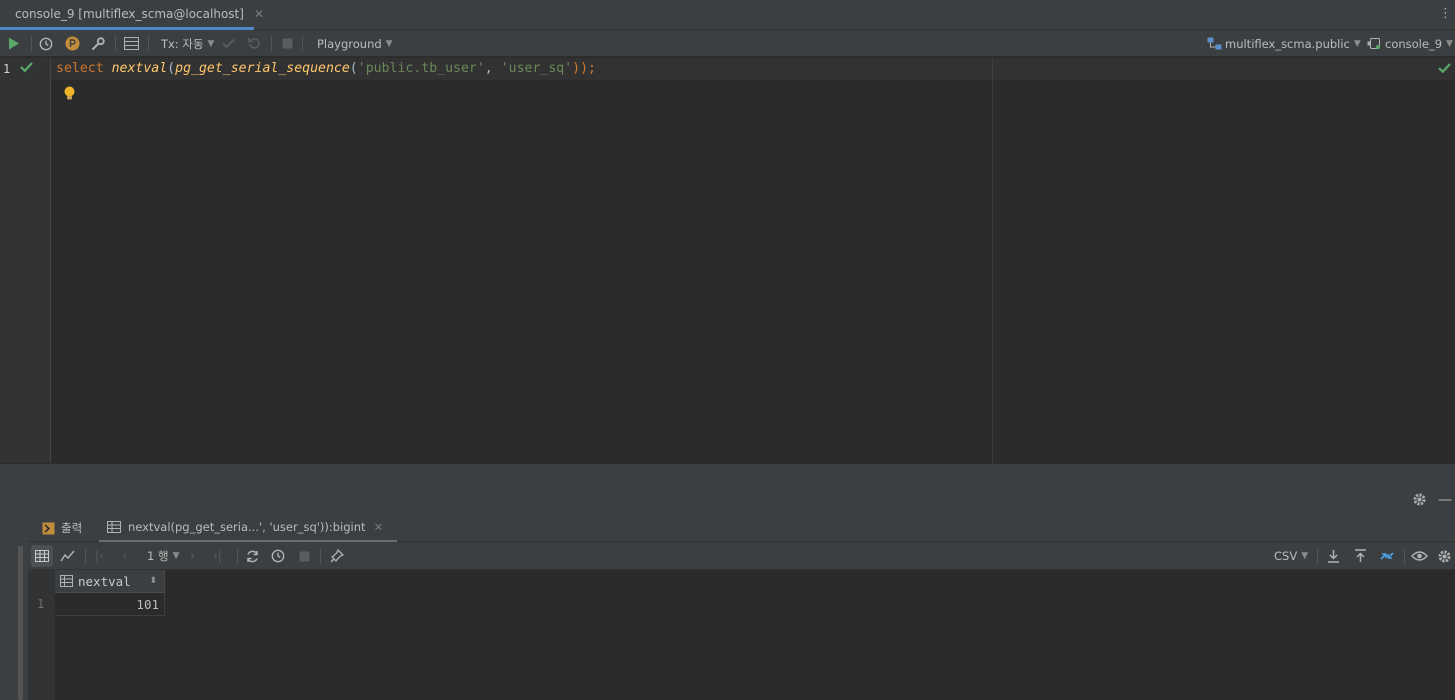 Image resolution: width=1455 pixels, height=700 pixels. I want to click on commit-check-icon, so click(228, 43).